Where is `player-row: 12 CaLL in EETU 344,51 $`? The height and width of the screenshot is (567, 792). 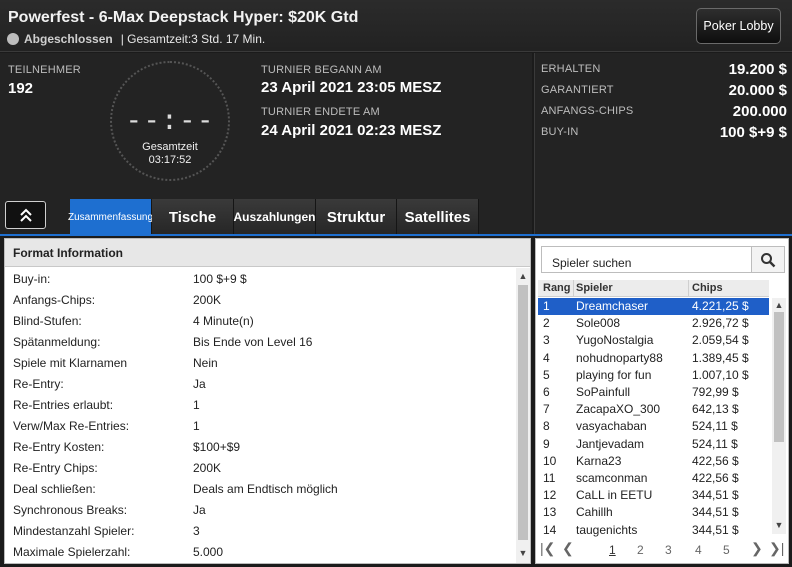 player-row: 12 CaLL in EETU 344,51 $ is located at coordinates (653, 495).